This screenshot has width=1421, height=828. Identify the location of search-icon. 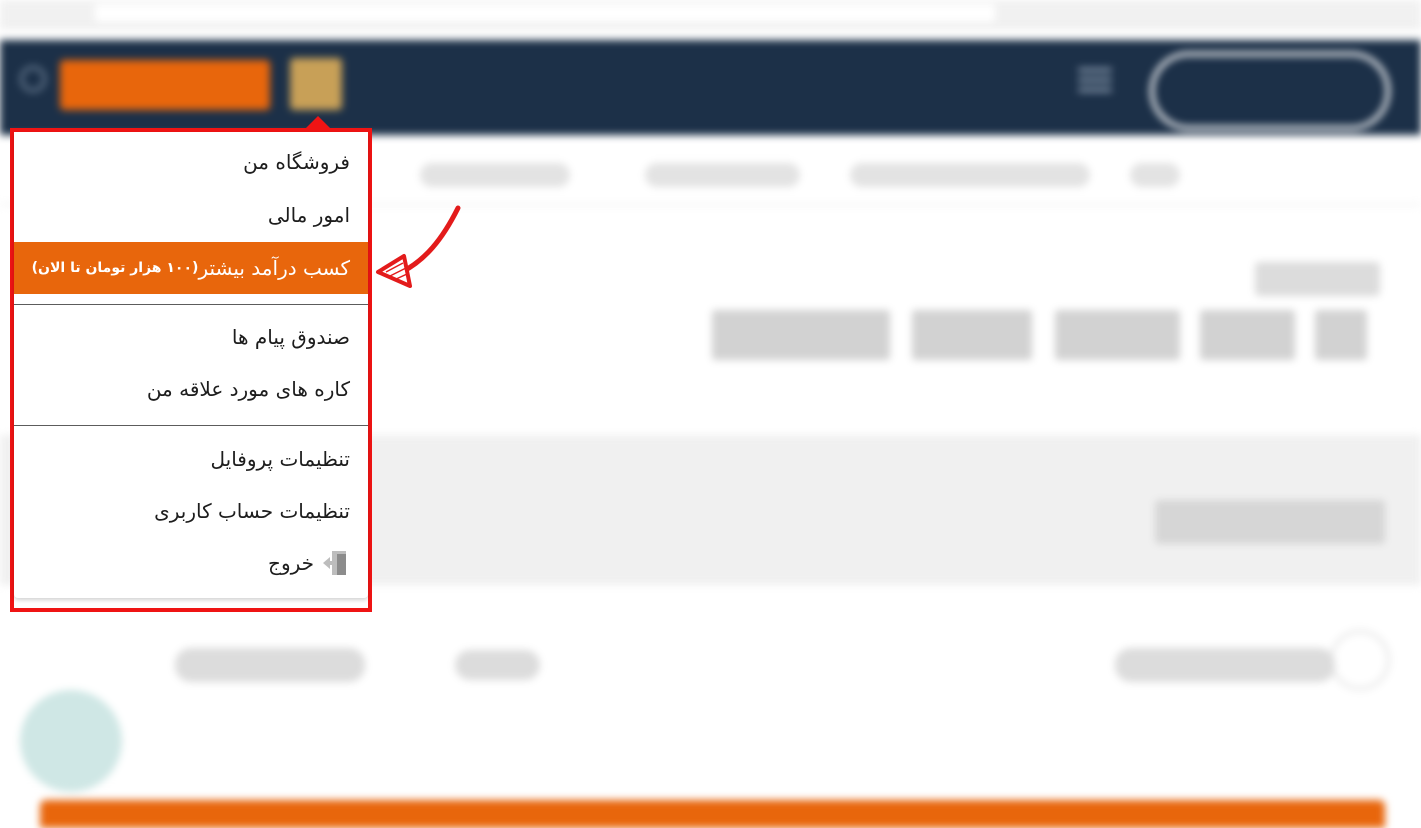
(33, 79).